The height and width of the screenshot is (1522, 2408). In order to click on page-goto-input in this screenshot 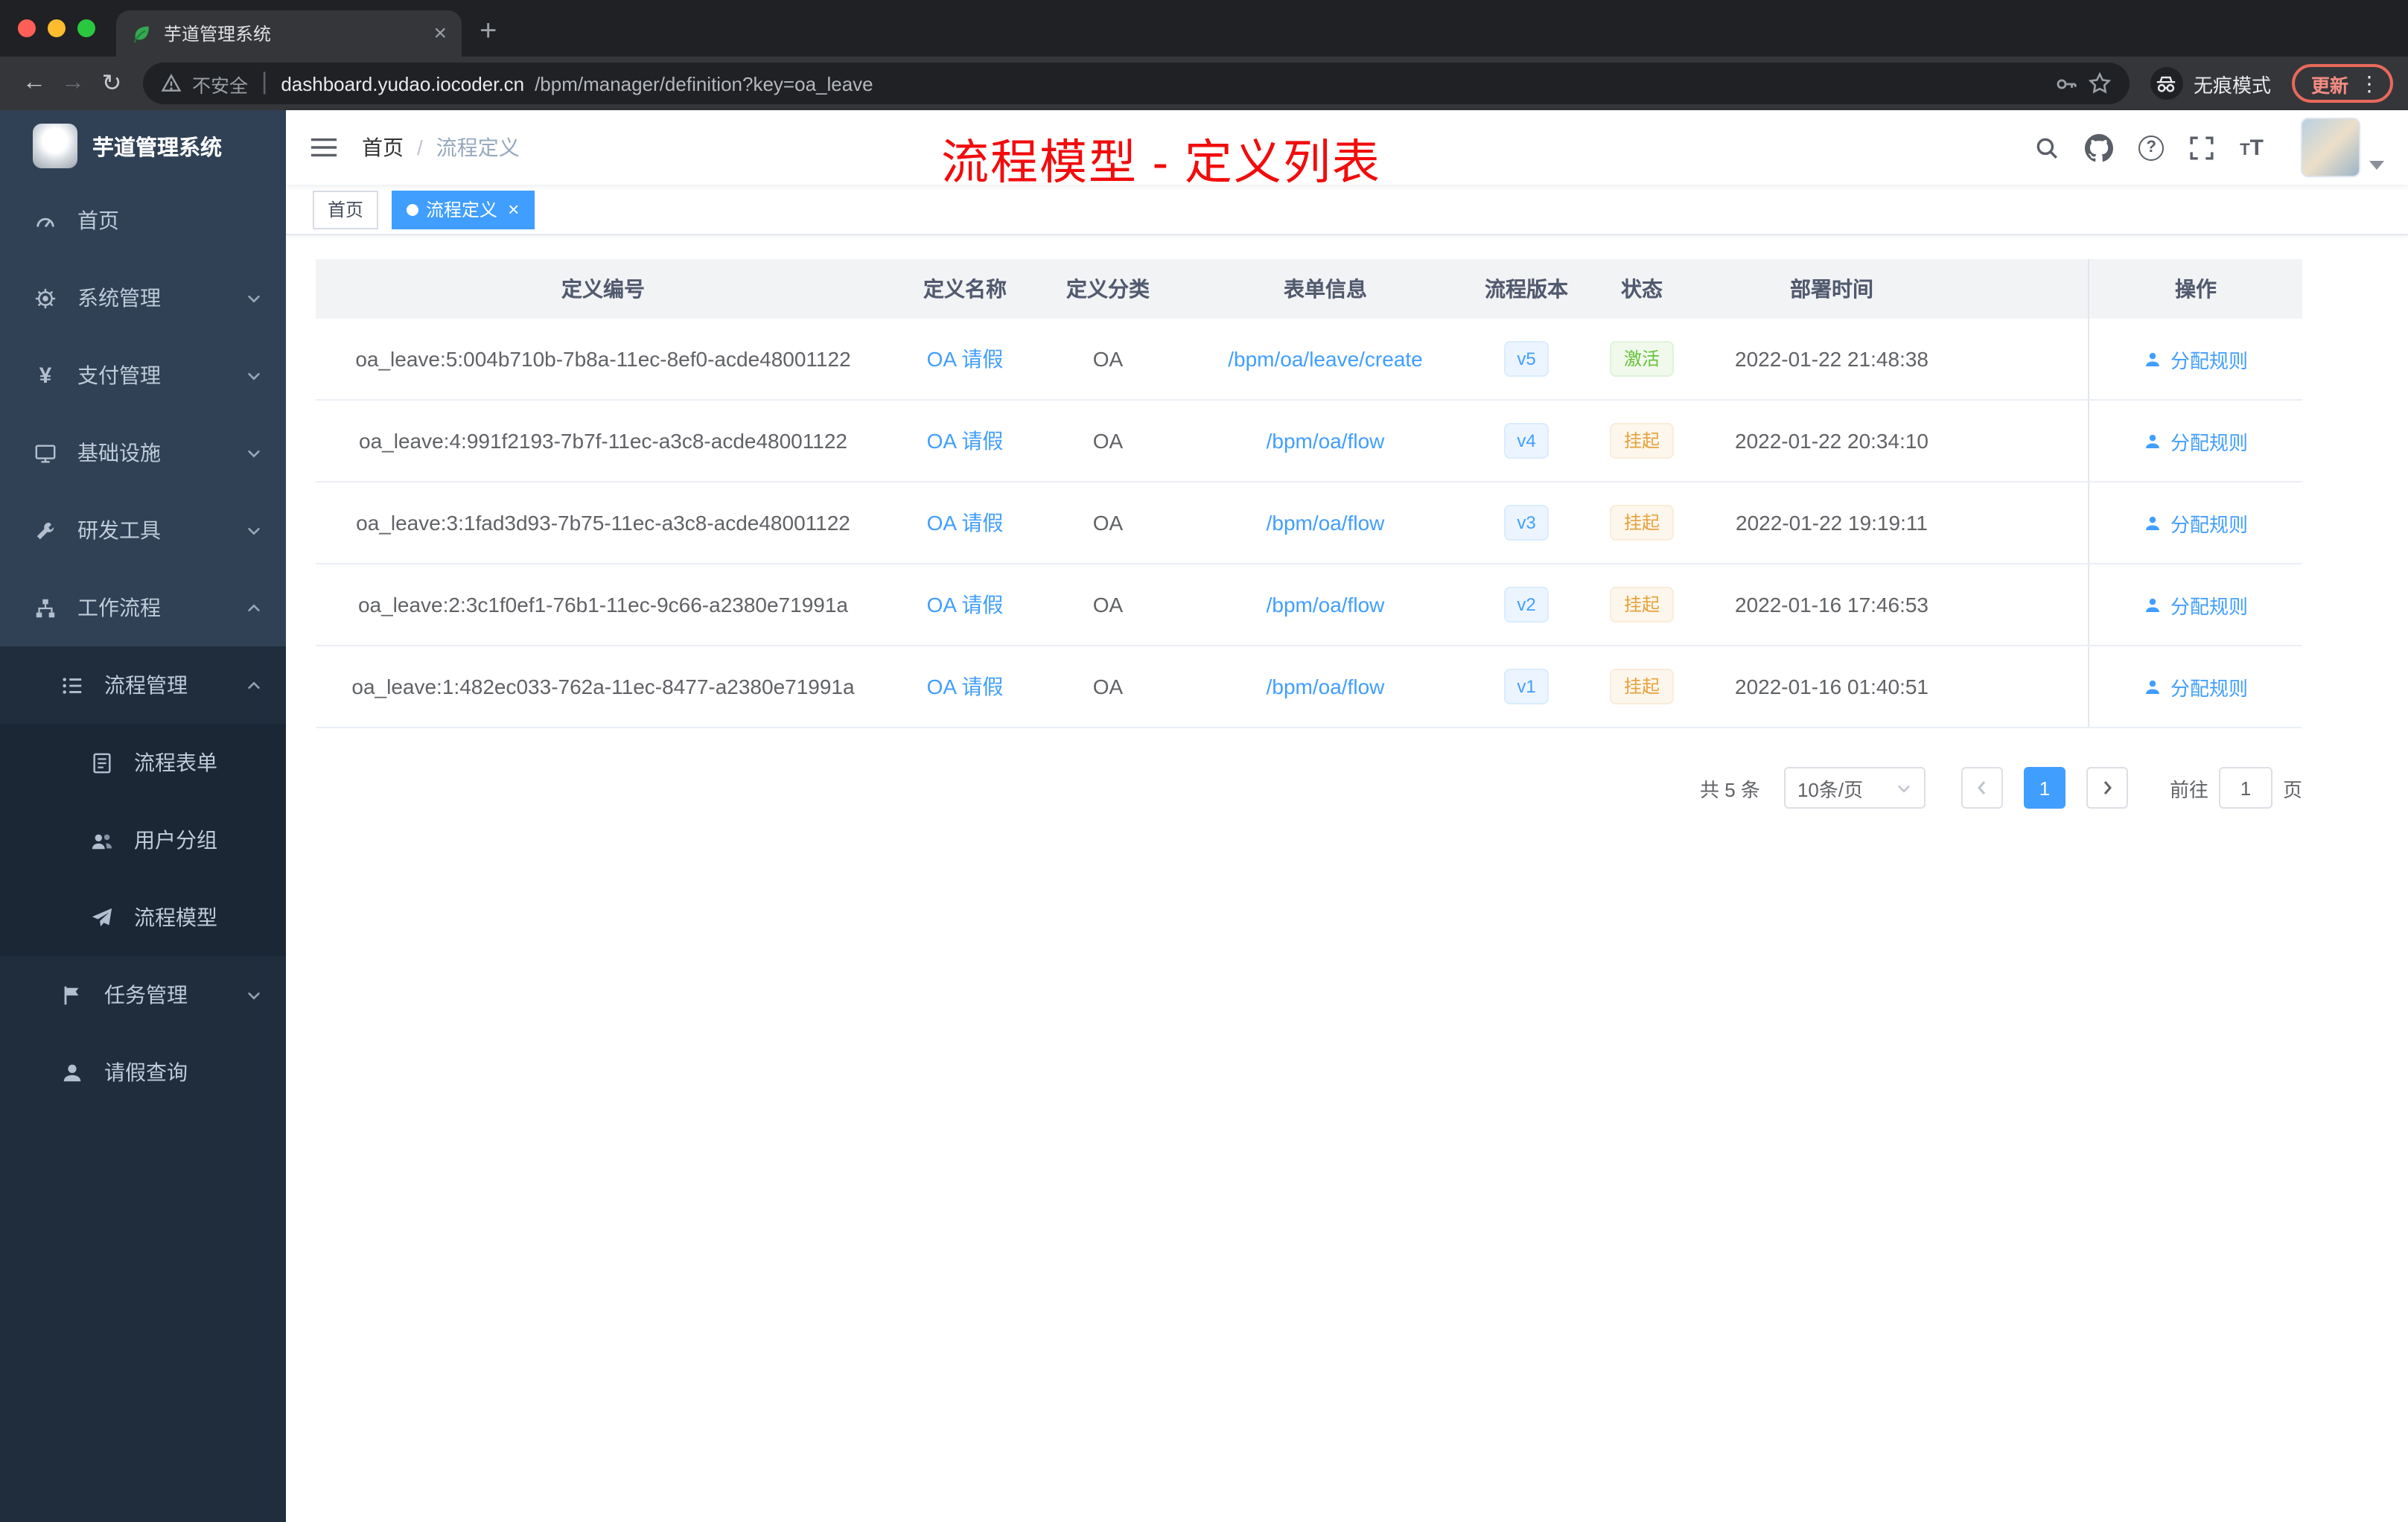, I will do `click(2245, 788)`.